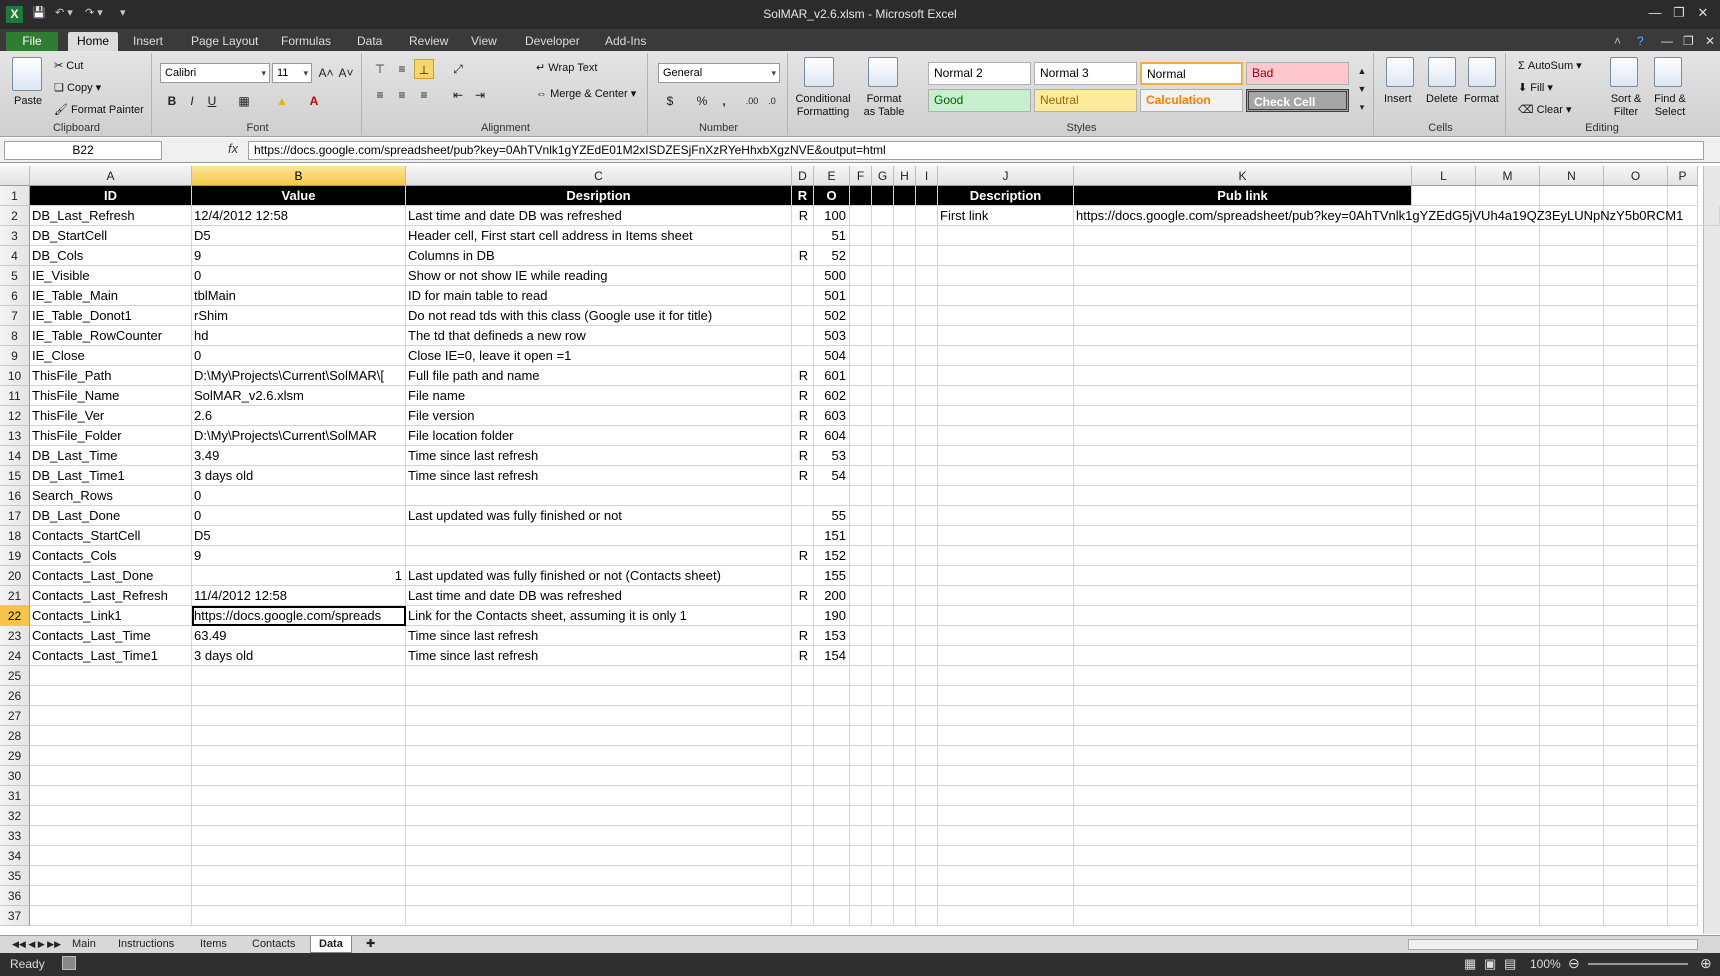  I want to click on cell-c2: Last time and date DB was refreshed, so click(599, 216).